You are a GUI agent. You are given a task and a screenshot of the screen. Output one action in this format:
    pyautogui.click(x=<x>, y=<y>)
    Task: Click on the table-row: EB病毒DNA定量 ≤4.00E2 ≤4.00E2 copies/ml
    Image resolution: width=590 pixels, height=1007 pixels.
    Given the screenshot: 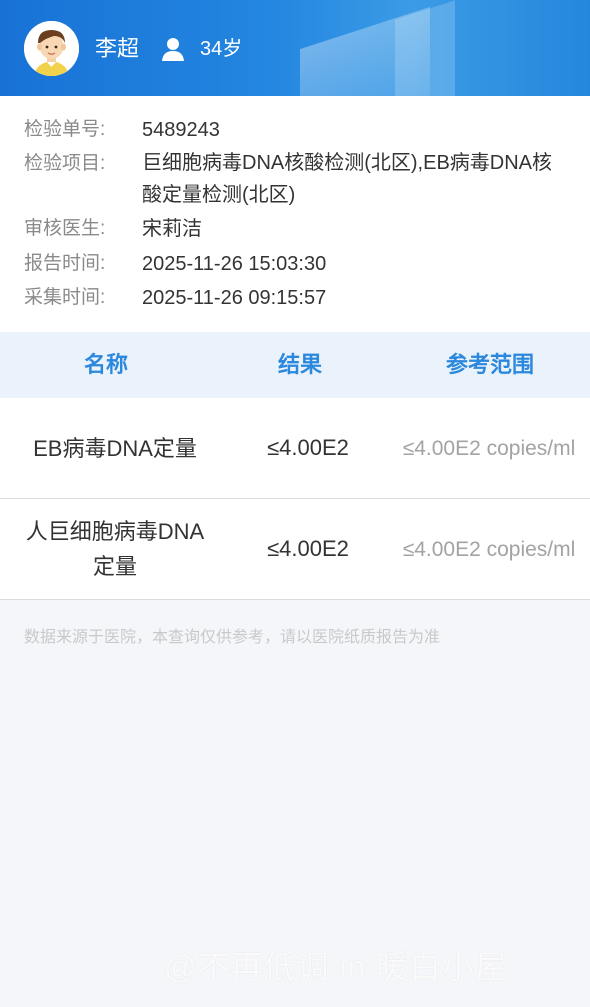 What is the action you would take?
    pyautogui.click(x=295, y=448)
    